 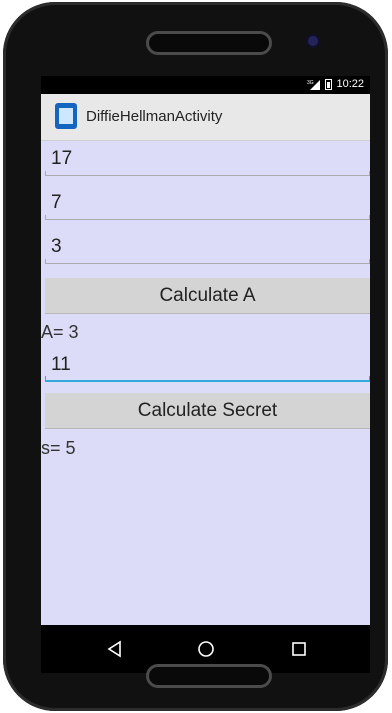 I want to click on app-icon, so click(x=66, y=116).